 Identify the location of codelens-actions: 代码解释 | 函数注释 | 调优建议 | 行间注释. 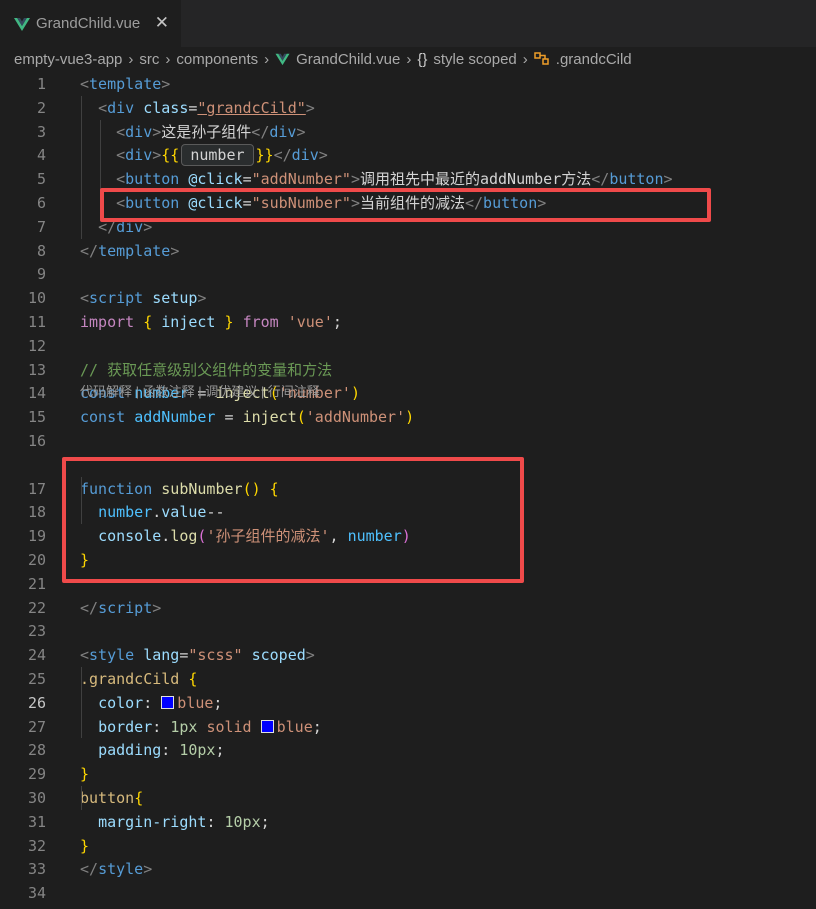
(200, 392).